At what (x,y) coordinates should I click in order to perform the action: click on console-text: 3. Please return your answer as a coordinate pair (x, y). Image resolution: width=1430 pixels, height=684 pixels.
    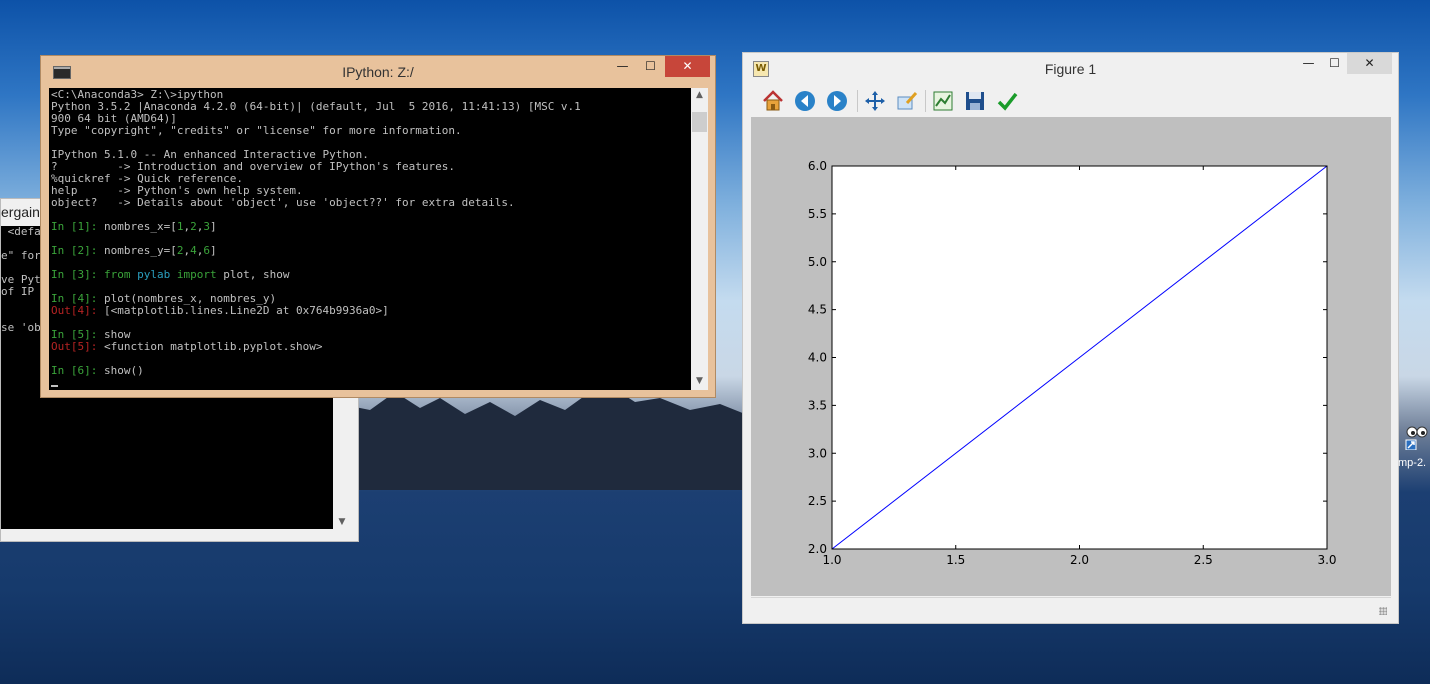
    Looking at the image, I should click on (206, 226).